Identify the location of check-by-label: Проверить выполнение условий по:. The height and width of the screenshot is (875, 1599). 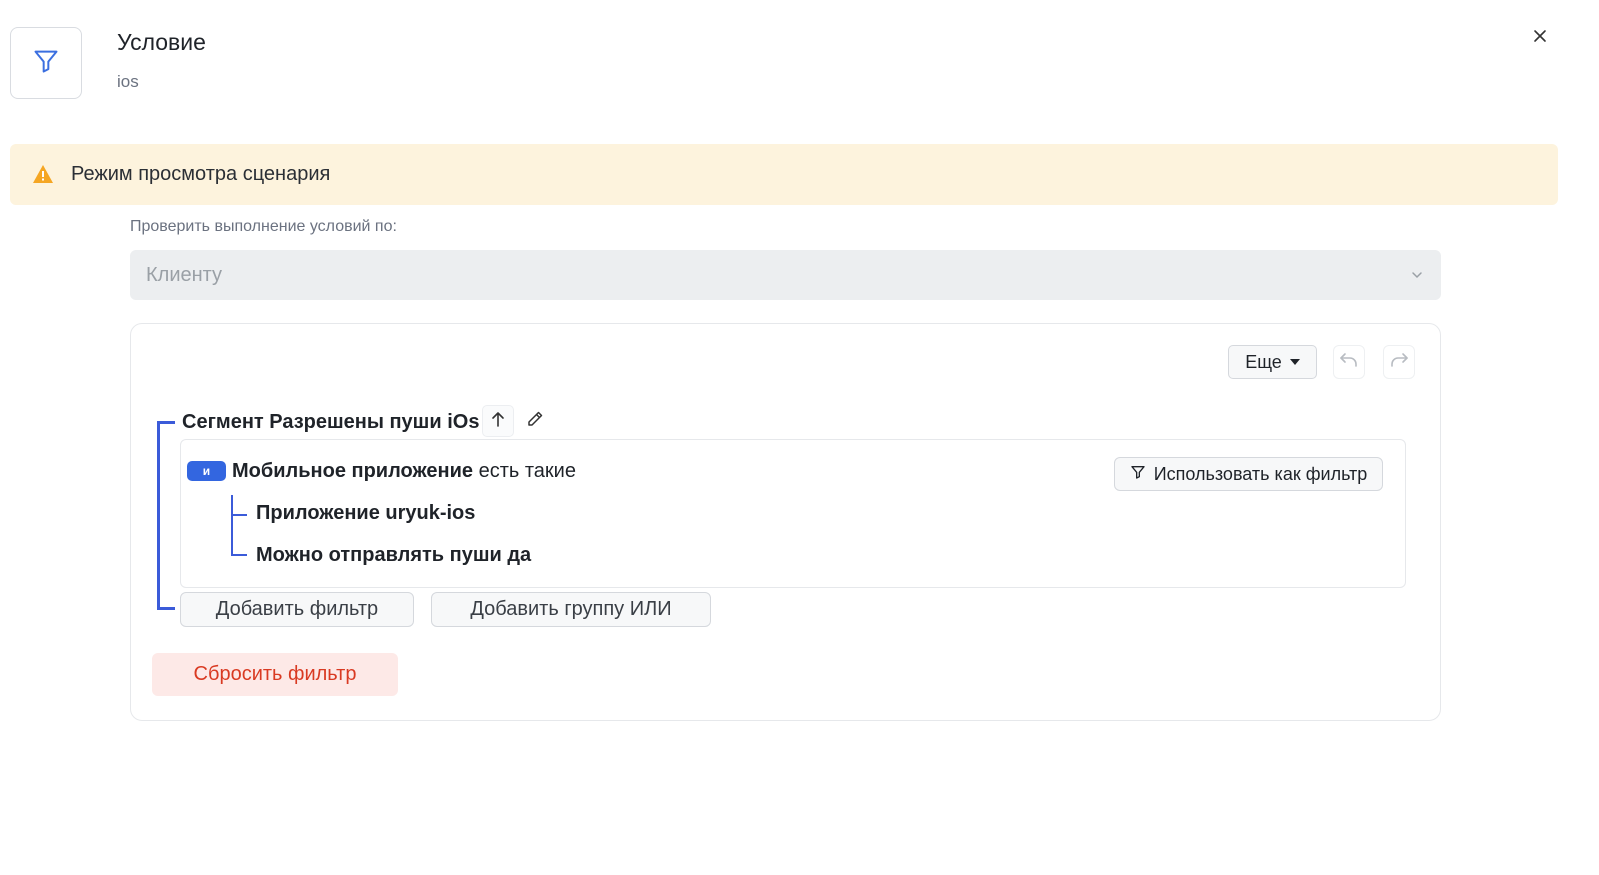
(263, 226).